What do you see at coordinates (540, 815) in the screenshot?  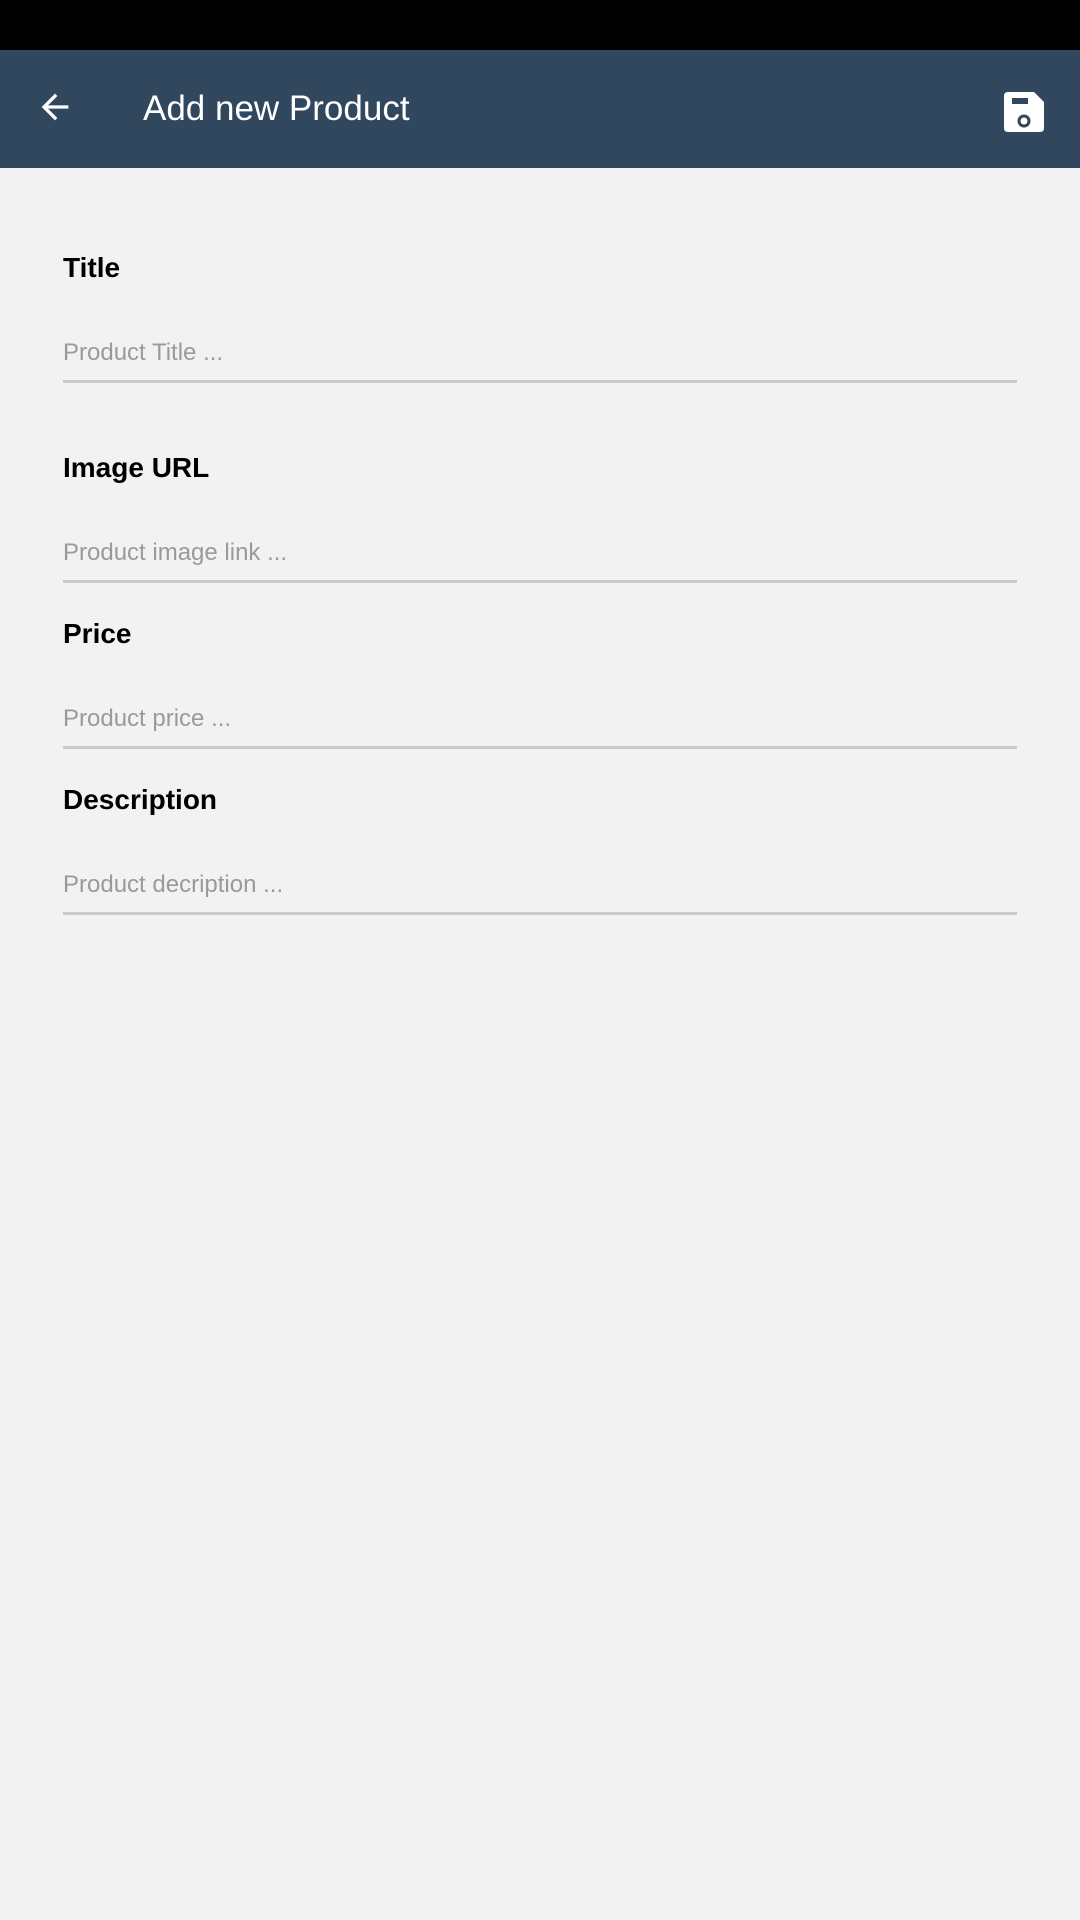 I see `description-field-group: Description` at bounding box center [540, 815].